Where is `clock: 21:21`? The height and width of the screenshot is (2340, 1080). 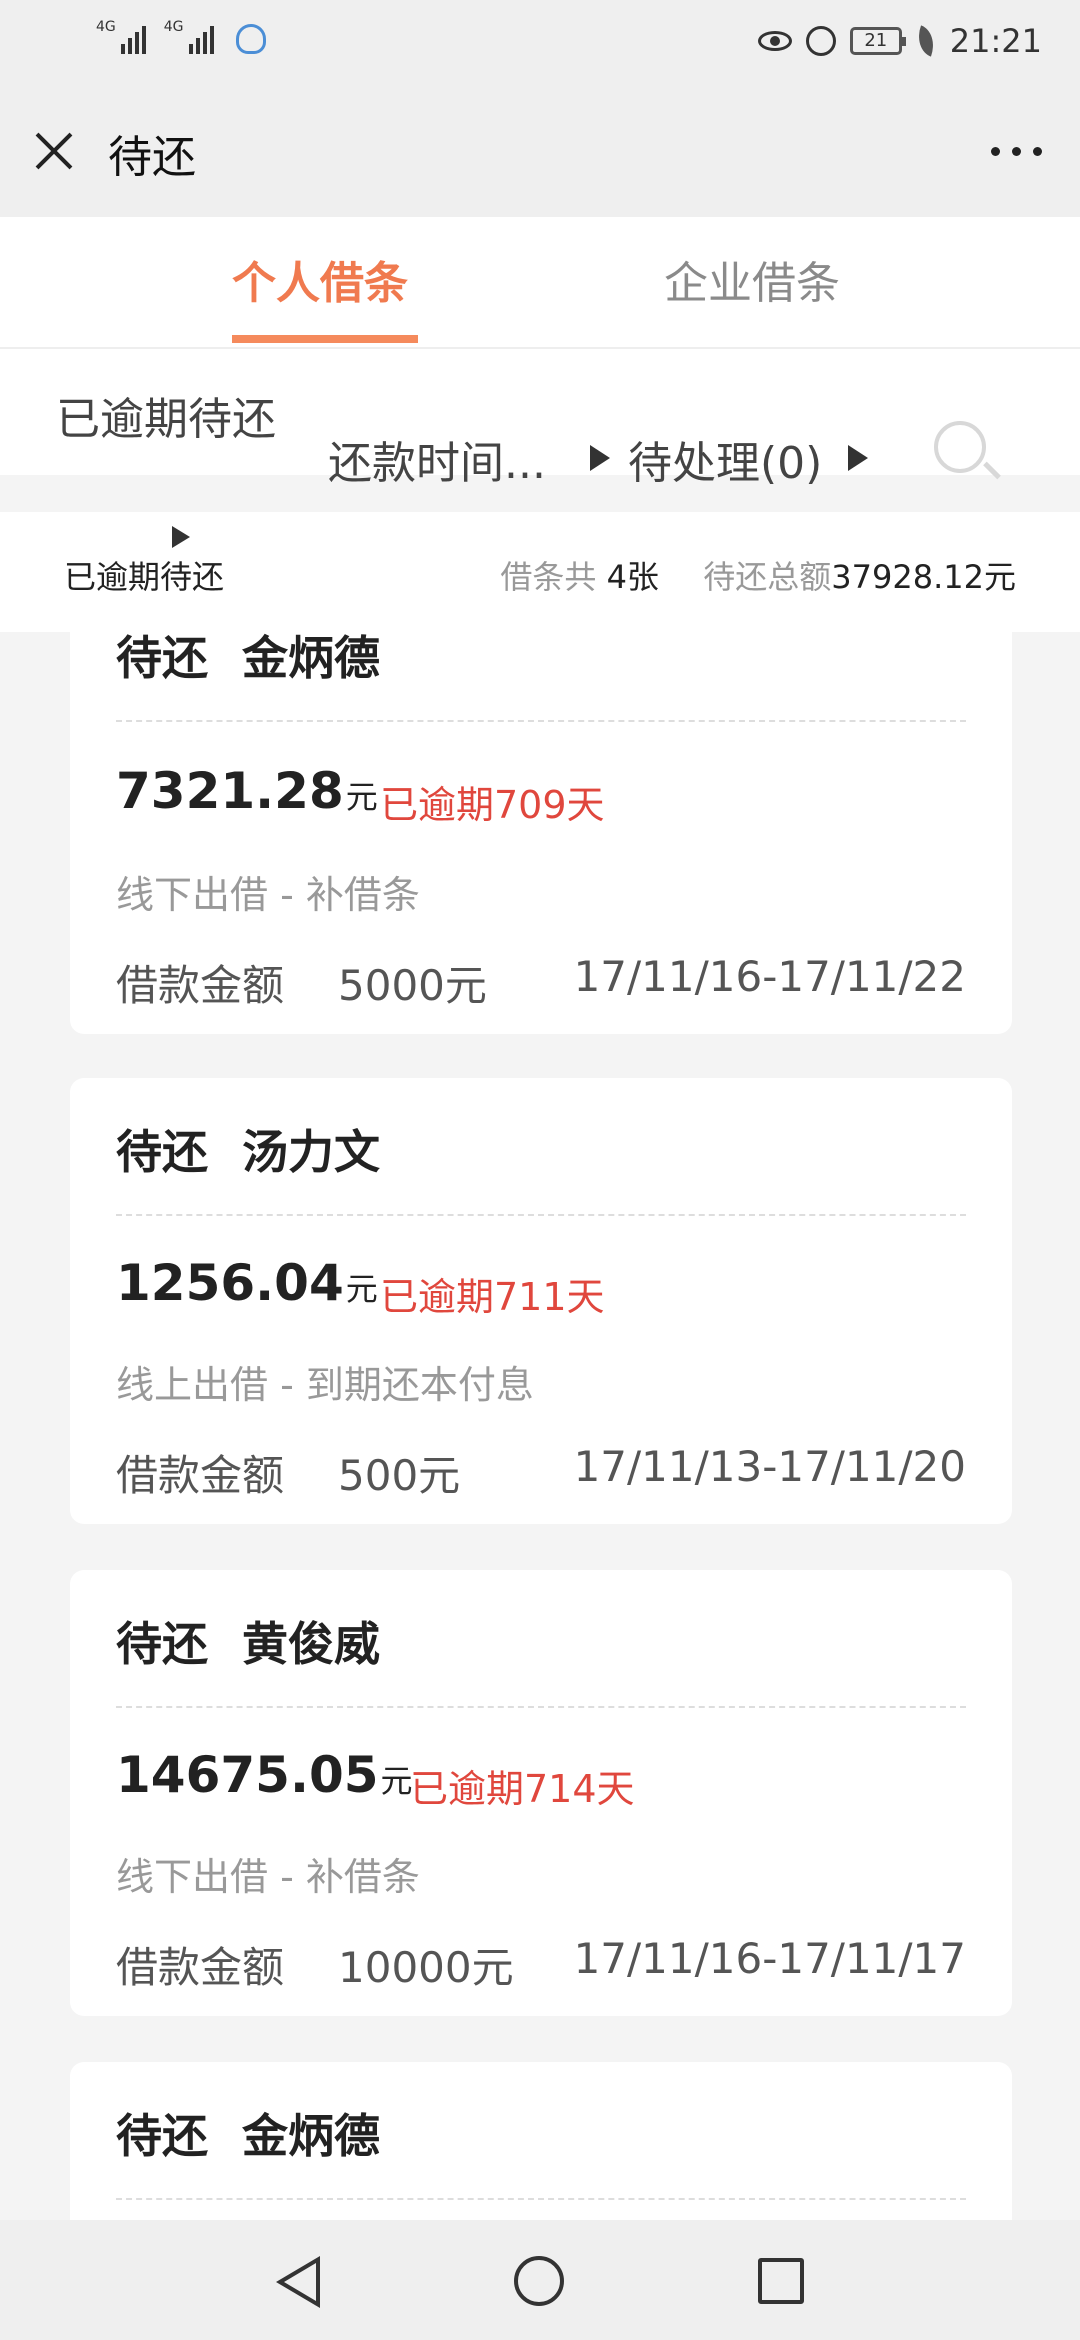 clock: 21:21 is located at coordinates (995, 41).